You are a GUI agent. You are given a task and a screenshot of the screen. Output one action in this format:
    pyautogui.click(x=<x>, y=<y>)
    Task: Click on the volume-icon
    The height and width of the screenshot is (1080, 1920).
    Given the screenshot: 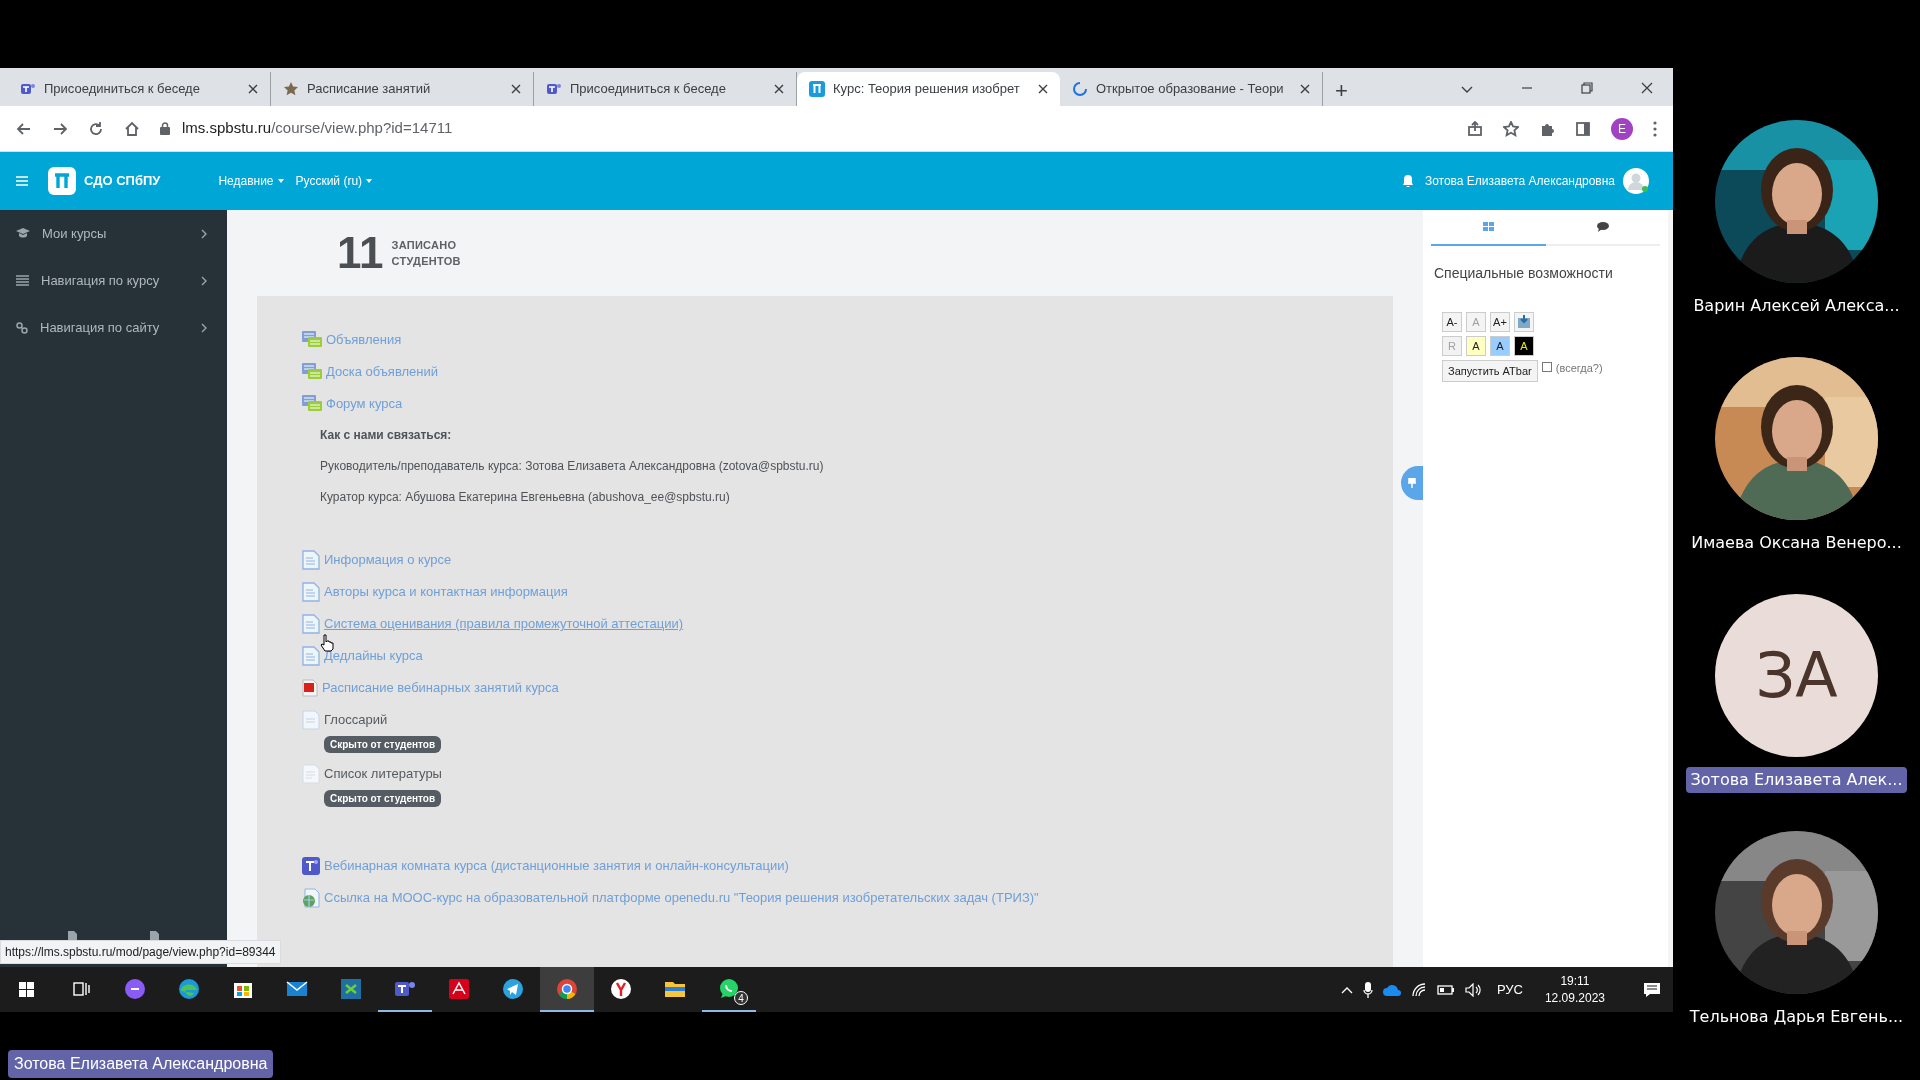 What is the action you would take?
    pyautogui.click(x=1473, y=989)
    